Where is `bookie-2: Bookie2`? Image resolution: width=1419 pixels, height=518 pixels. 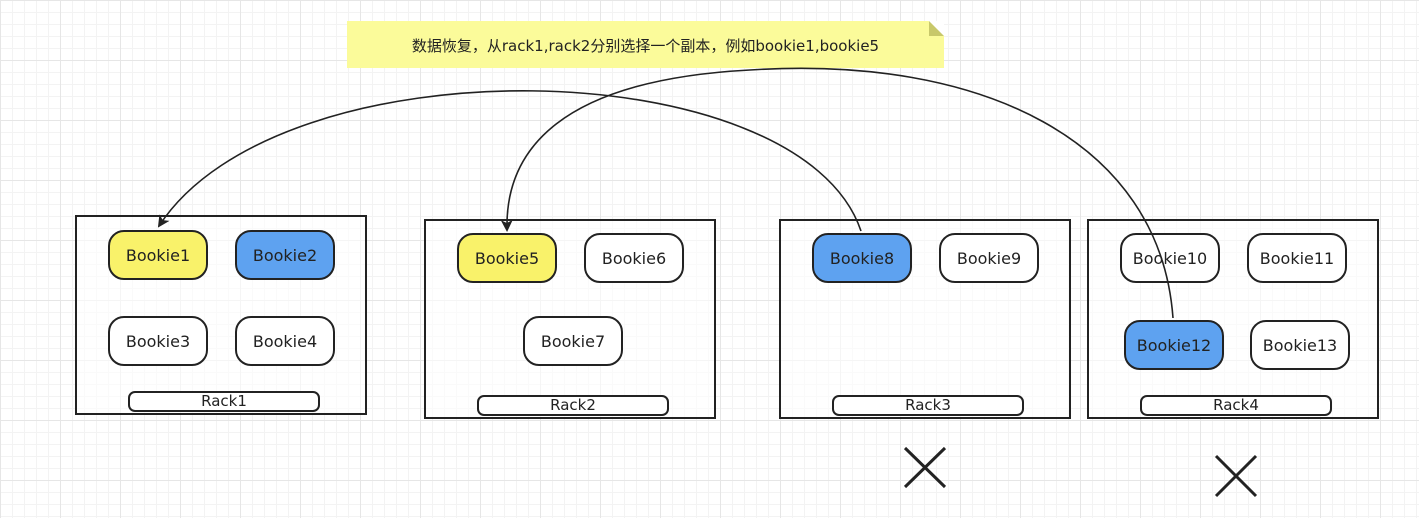 bookie-2: Bookie2 is located at coordinates (285, 255).